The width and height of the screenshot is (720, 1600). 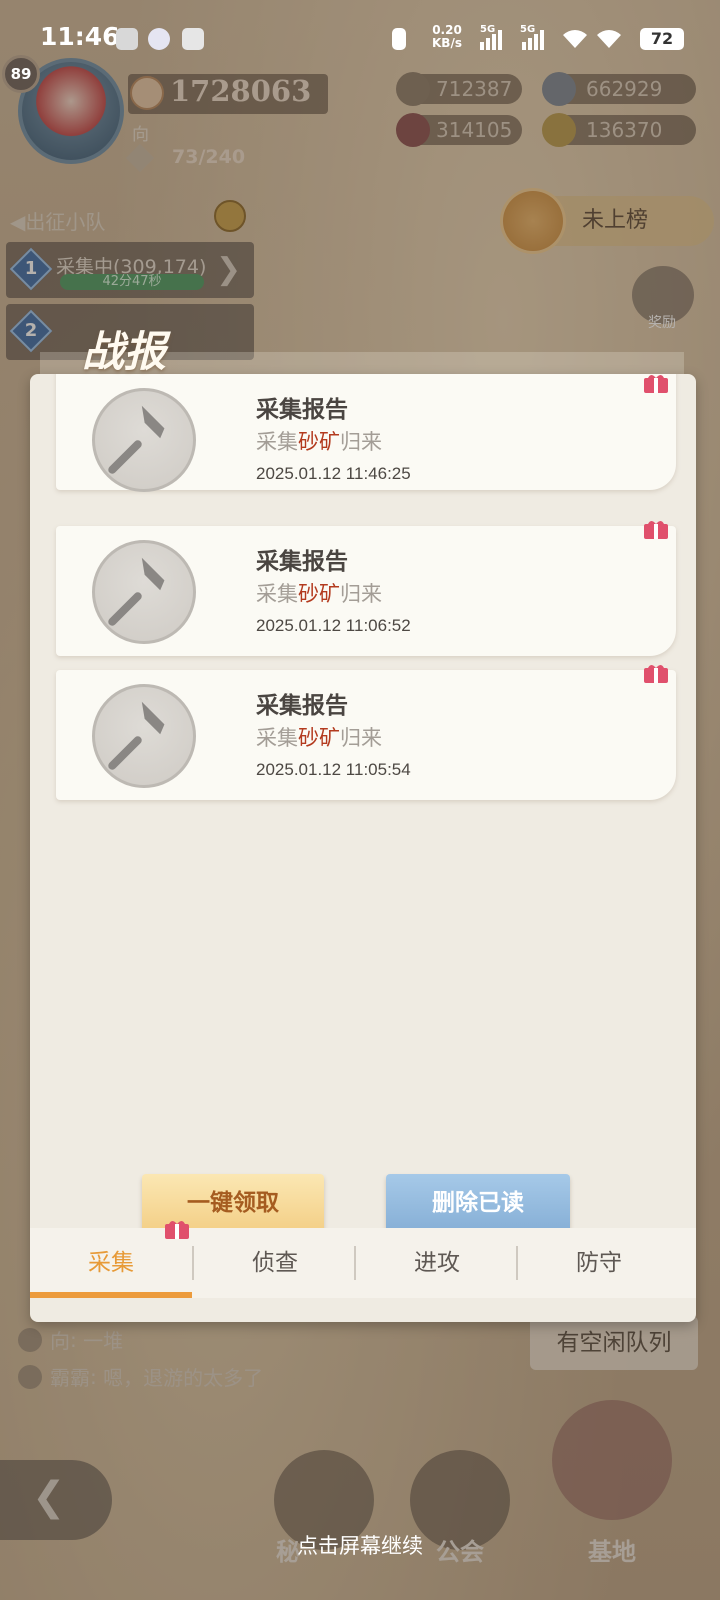 I want to click on assistant-app-icon, so click(x=193, y=39).